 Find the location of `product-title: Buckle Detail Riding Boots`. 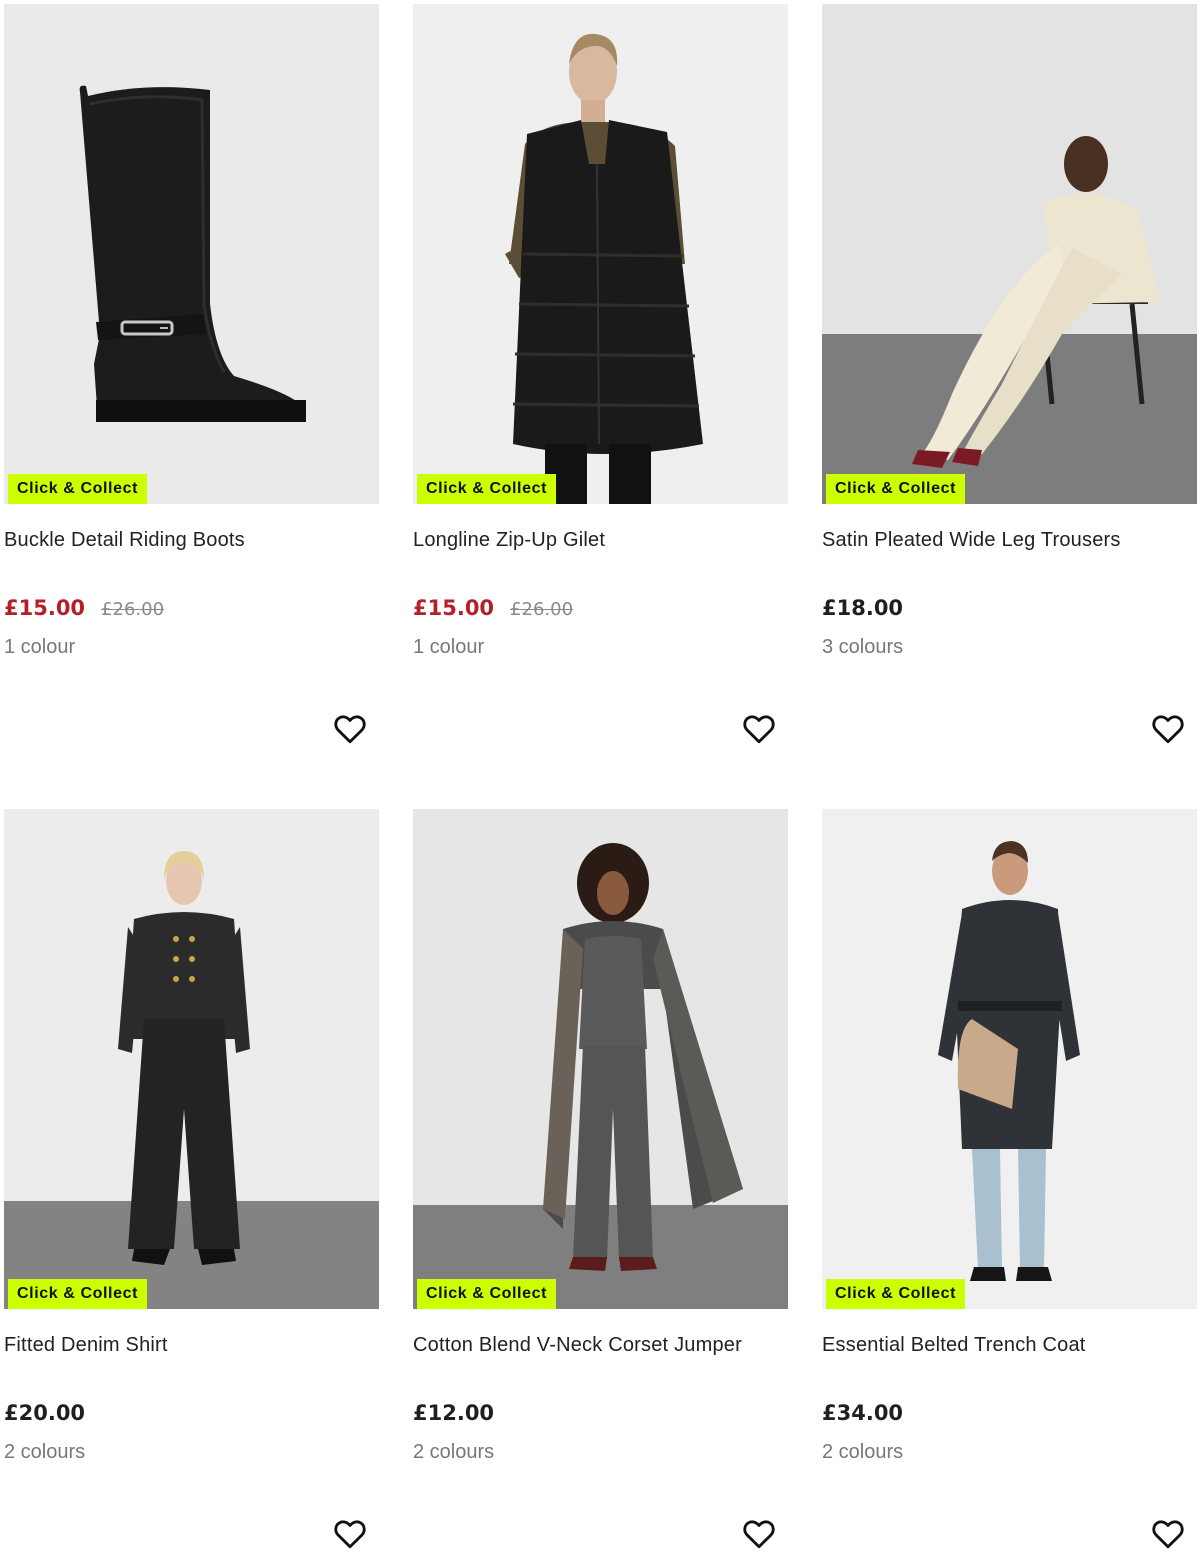

product-title: Buckle Detail Riding Boots is located at coordinates (124, 540).